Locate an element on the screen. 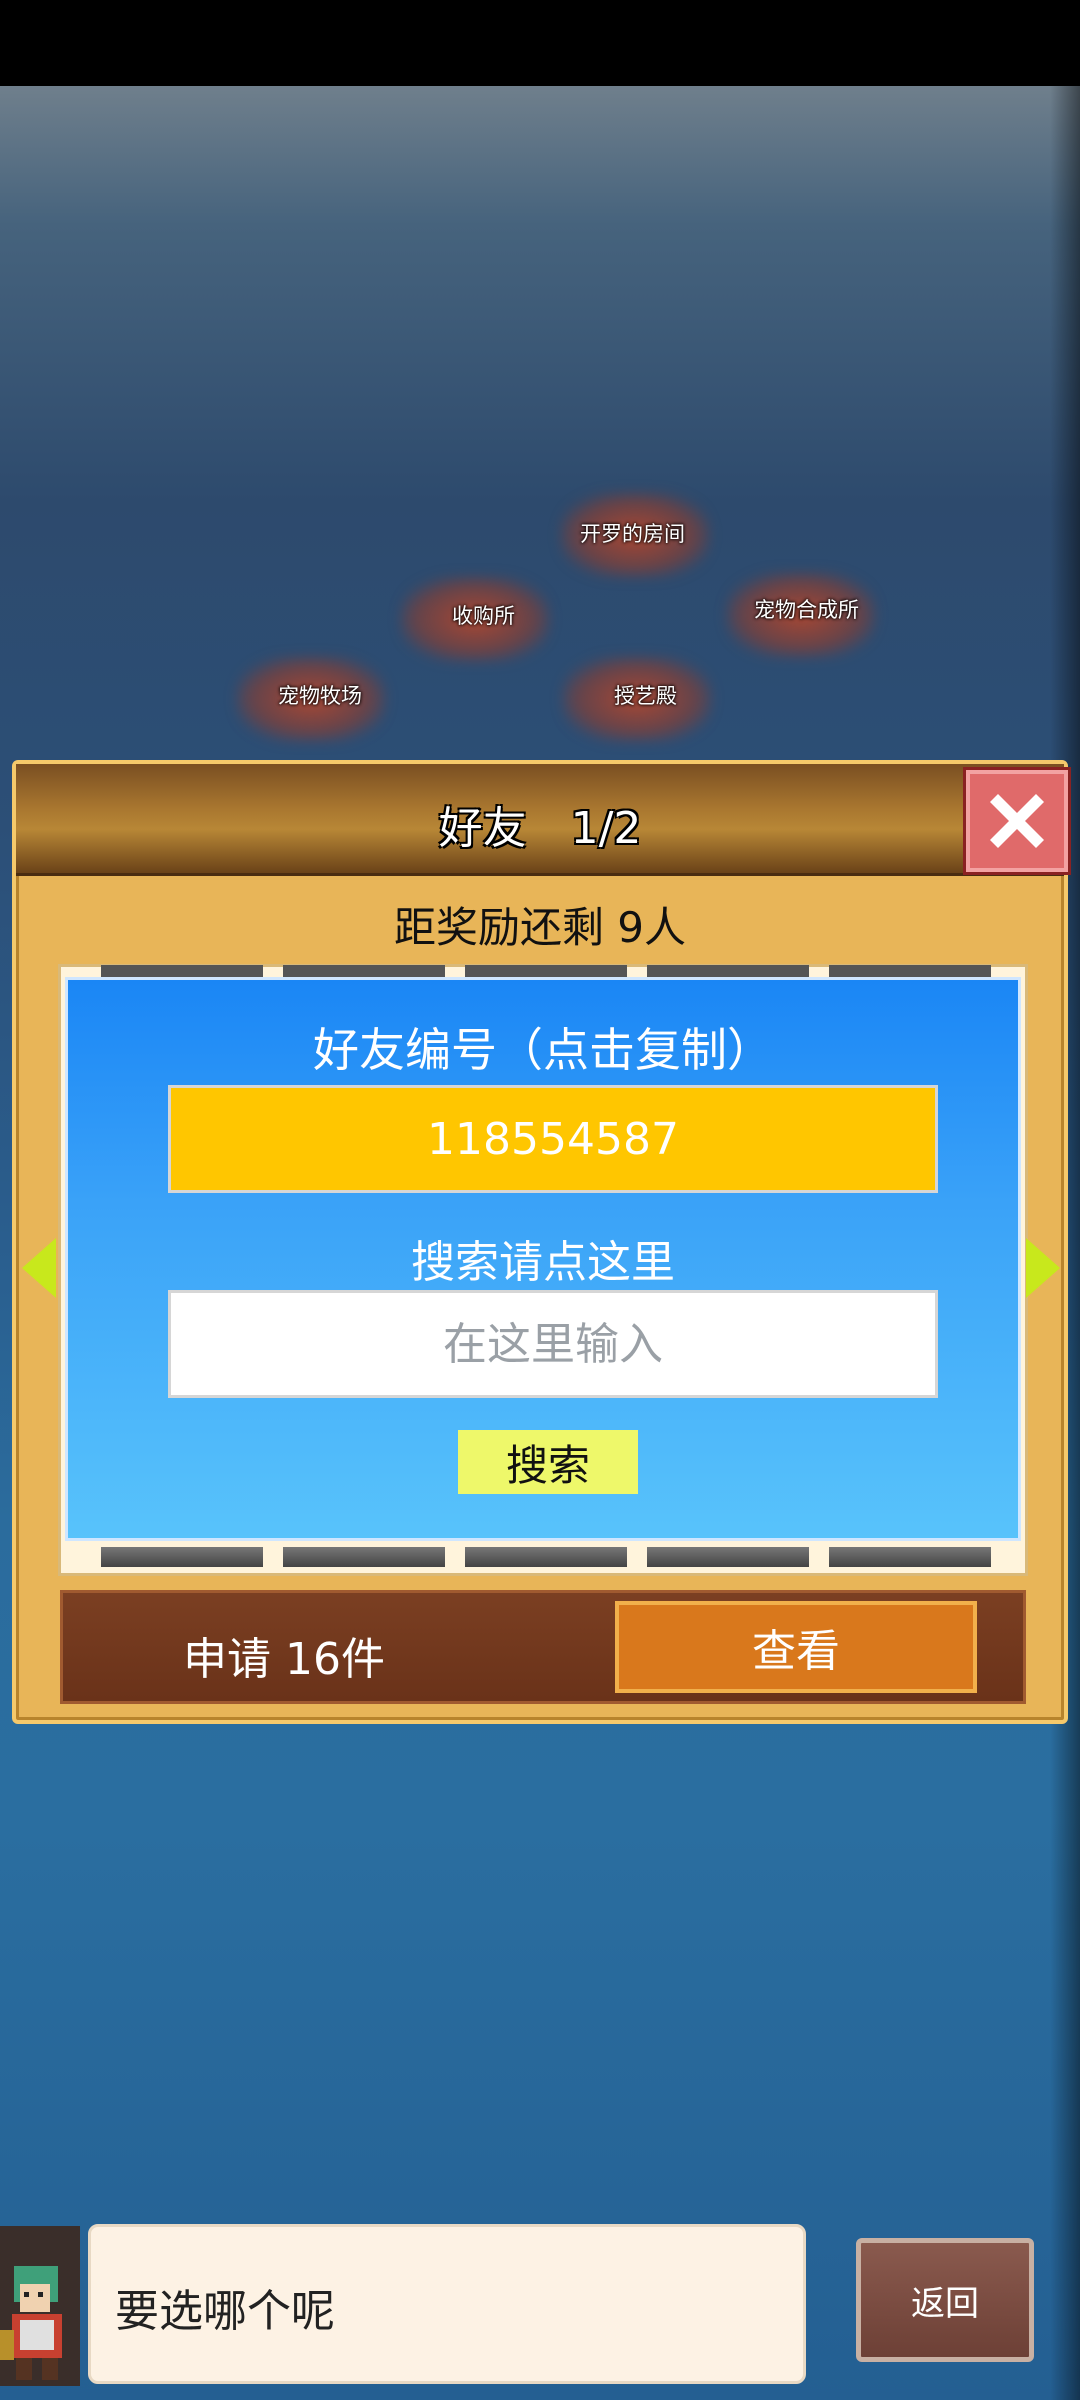 Image resolution: width=1080 pixels, height=2400 pixels. building-label: 授艺殿 is located at coordinates (645, 696).